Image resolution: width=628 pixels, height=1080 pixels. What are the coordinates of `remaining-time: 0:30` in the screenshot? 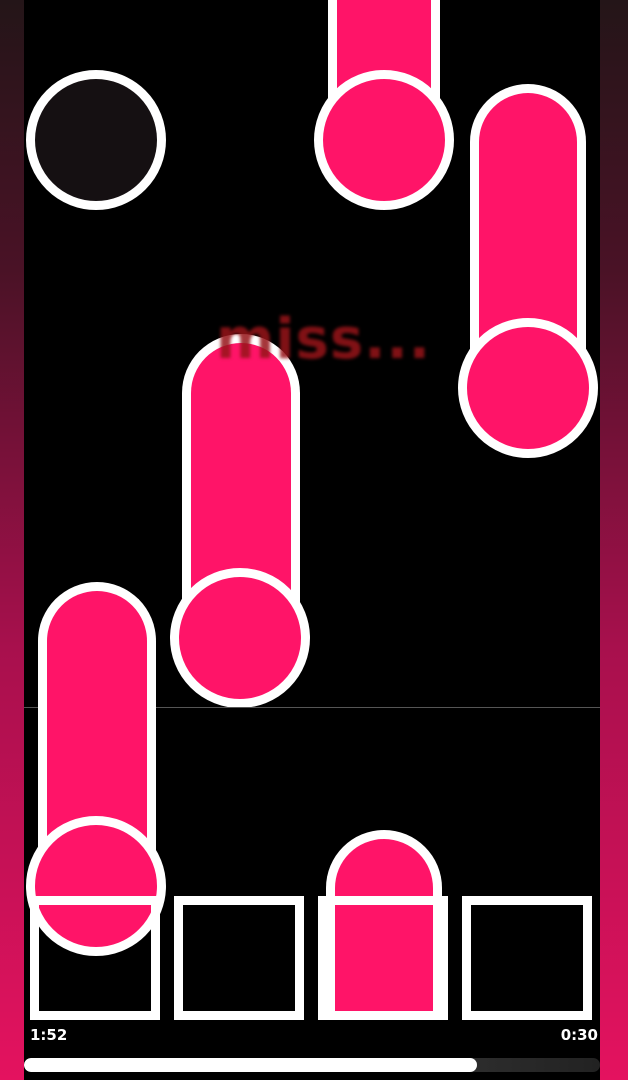 It's located at (579, 1035).